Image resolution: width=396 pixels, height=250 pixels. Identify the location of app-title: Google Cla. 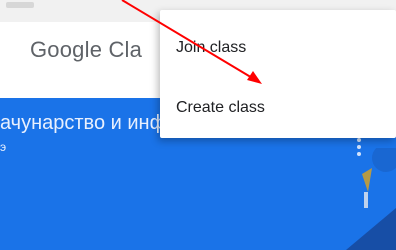
(86, 49).